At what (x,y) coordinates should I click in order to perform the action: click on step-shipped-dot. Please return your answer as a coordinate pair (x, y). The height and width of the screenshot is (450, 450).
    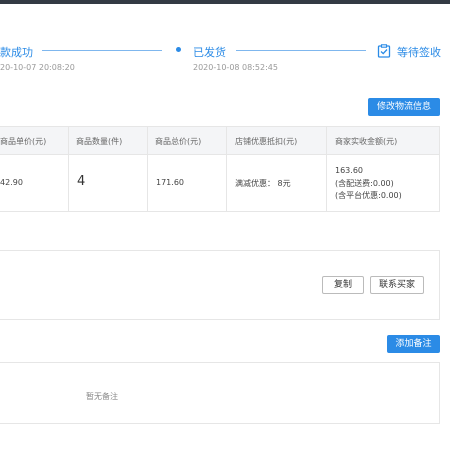
    Looking at the image, I should click on (178, 49).